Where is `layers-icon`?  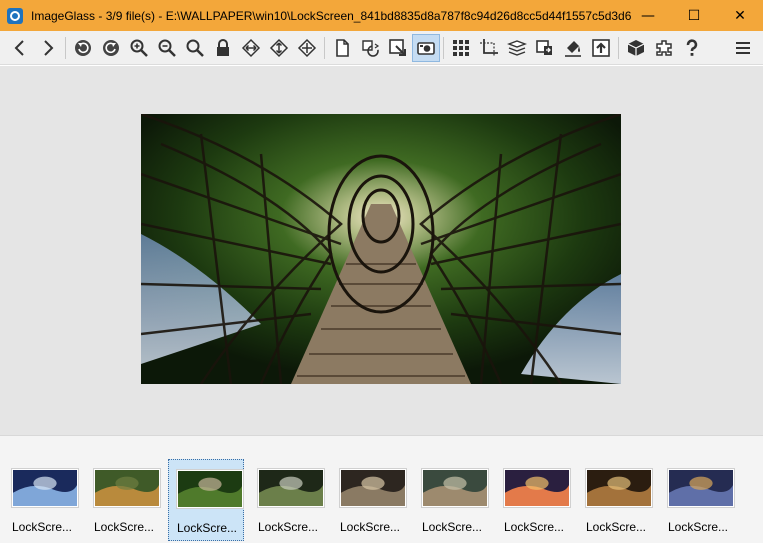
layers-icon is located at coordinates (517, 47).